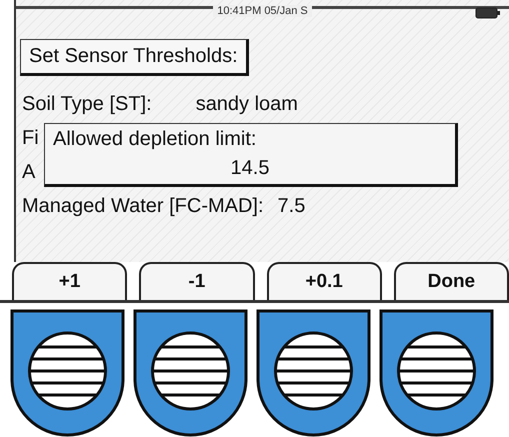 The width and height of the screenshot is (509, 437). What do you see at coordinates (134, 57) in the screenshot?
I see `screen-title: Set Sensor Thresholds:` at bounding box center [134, 57].